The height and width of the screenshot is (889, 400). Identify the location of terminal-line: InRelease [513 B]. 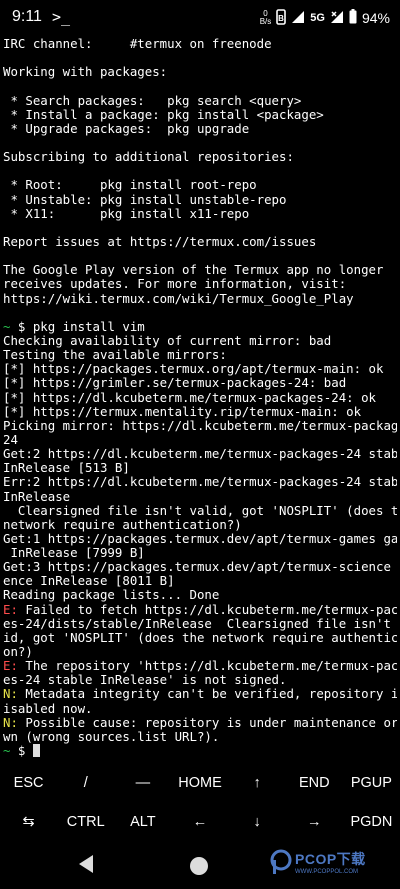
(66, 468).